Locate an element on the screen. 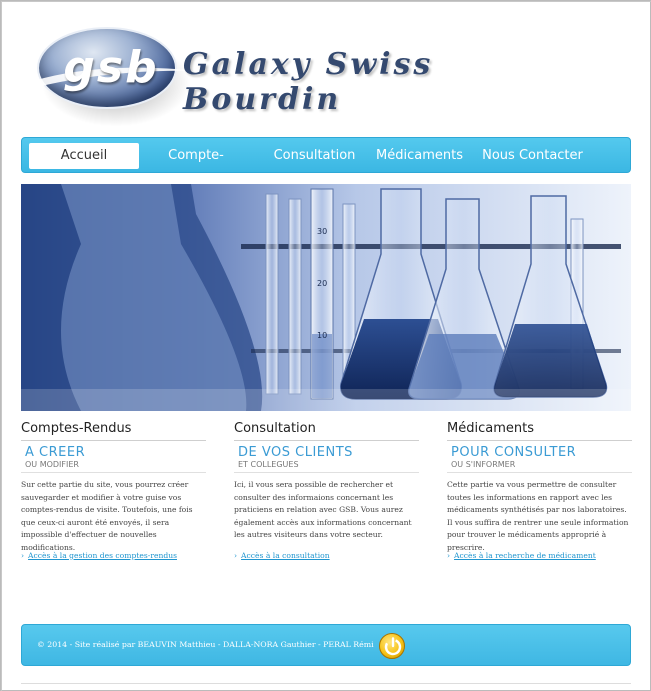  section-caption: OU MODIFIER is located at coordinates (113, 466).